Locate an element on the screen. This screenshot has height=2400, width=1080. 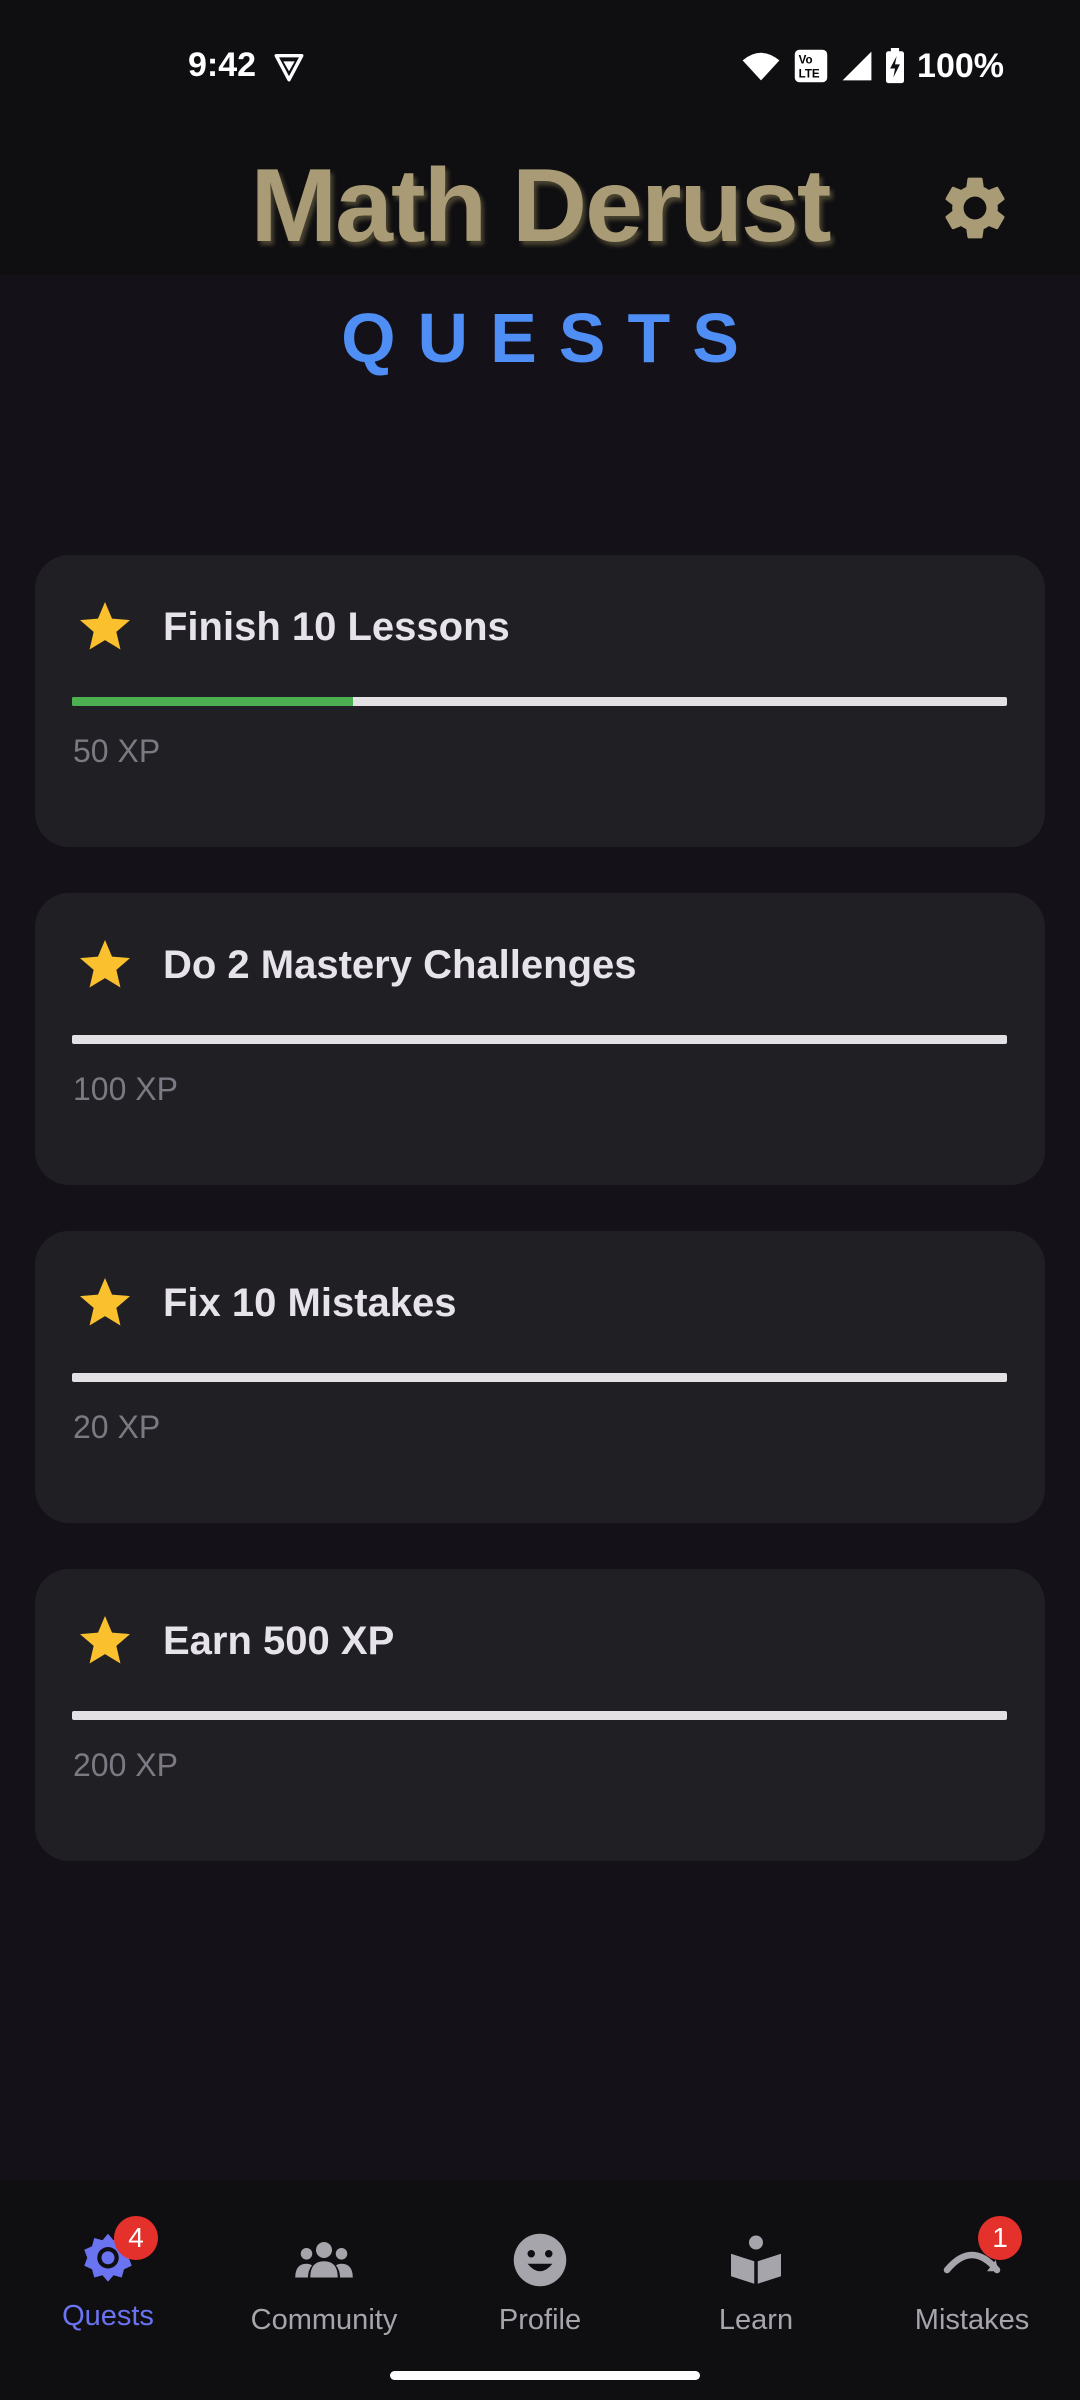
nav-label: Mistakes is located at coordinates (972, 2320).